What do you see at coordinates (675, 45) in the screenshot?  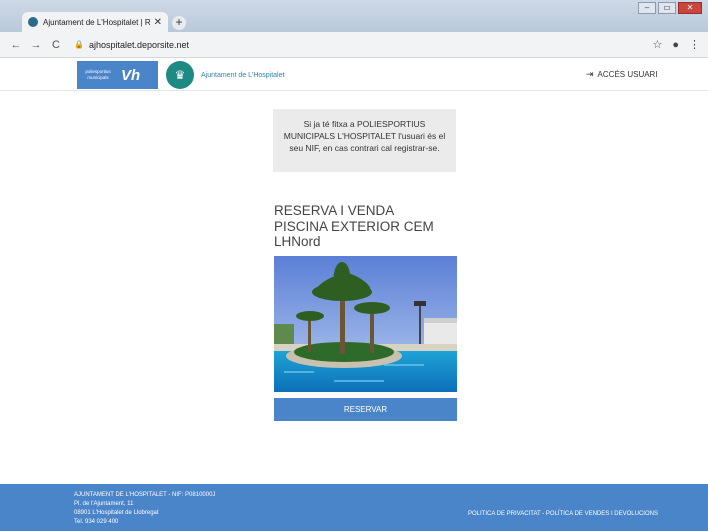 I see `account-icon: ●` at bounding box center [675, 45].